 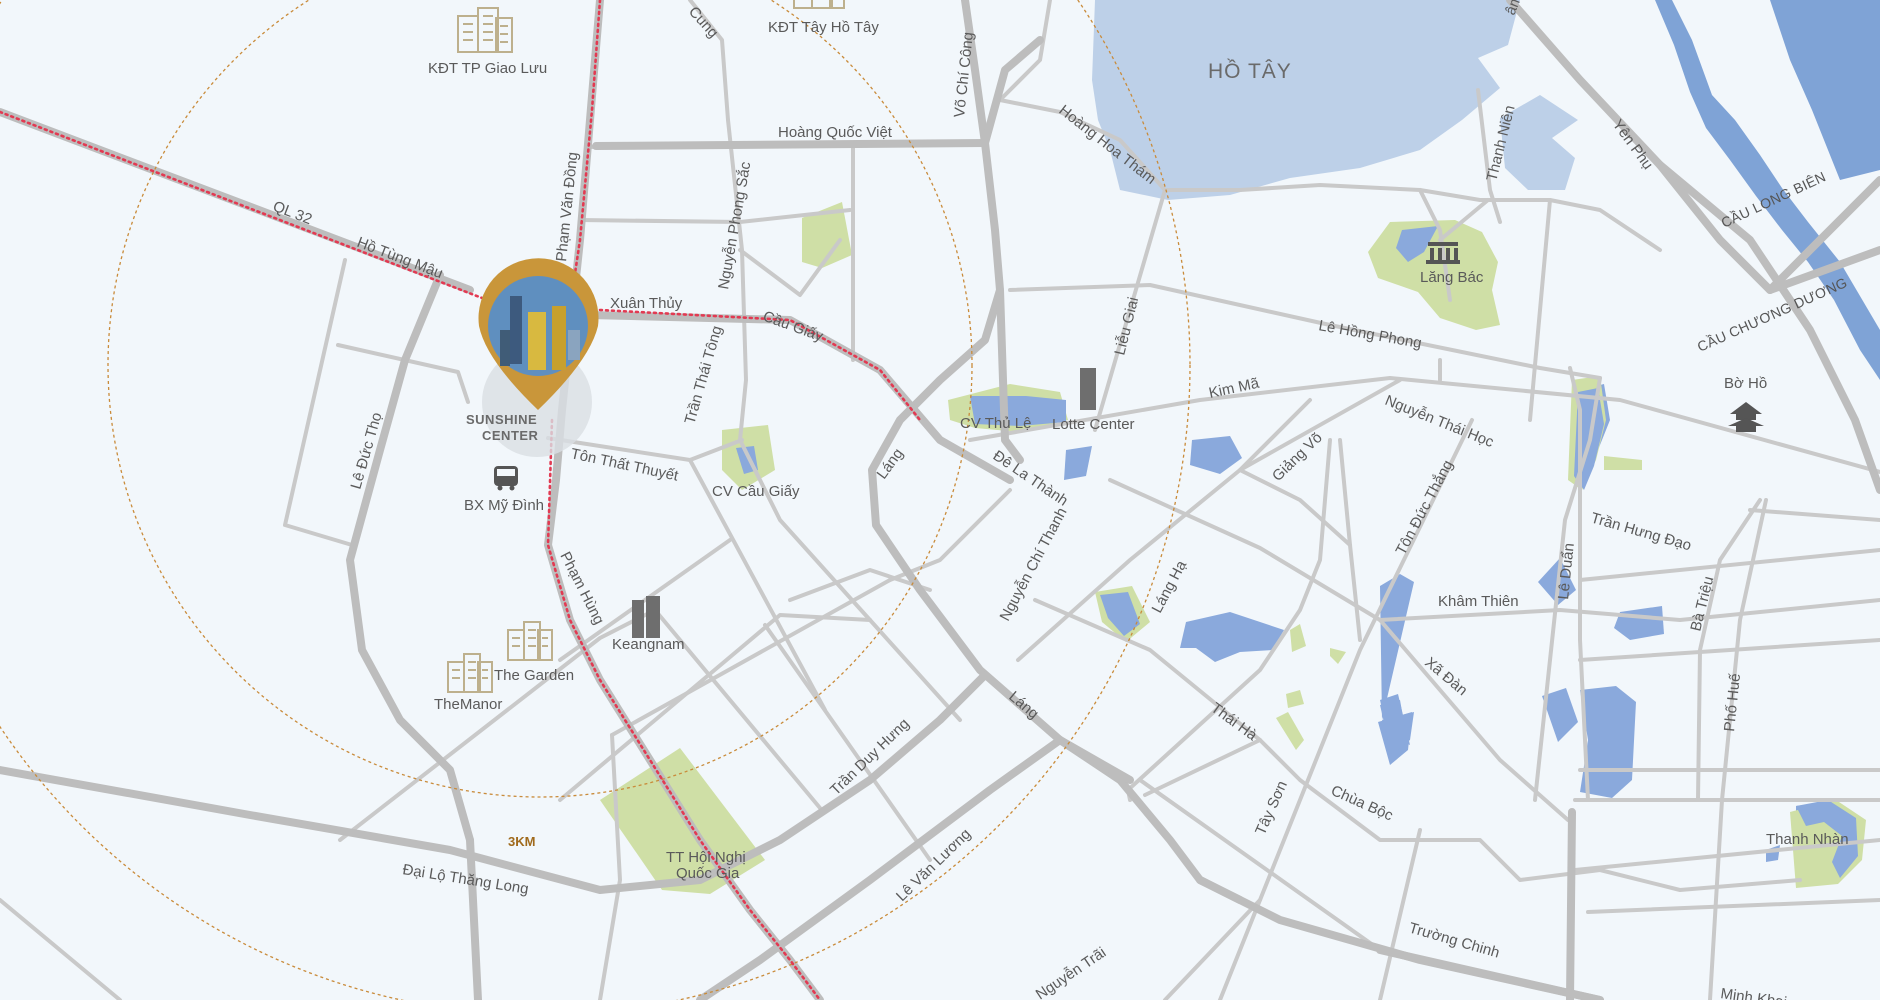 I want to click on street-label: Nguyễn Chí Thanh, so click(x=1034, y=564).